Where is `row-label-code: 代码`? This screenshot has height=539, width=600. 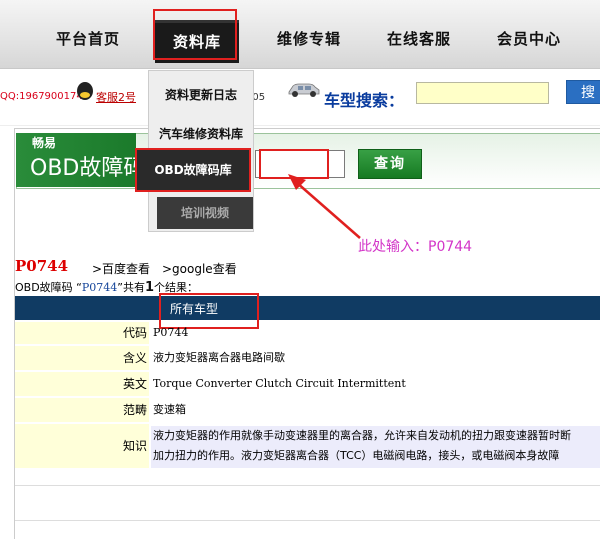
row-label-code: 代码 is located at coordinates (82, 333).